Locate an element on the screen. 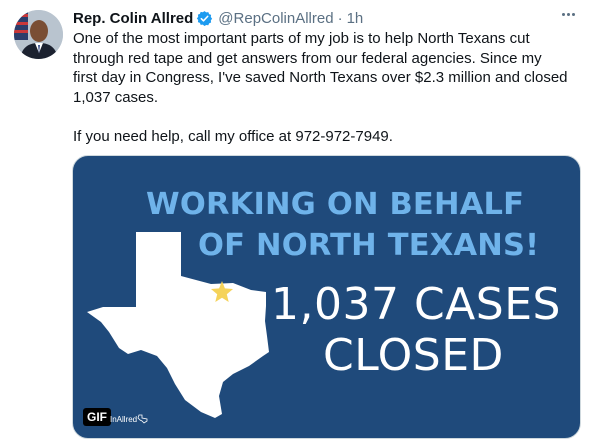 This screenshot has height=443, width=593. watermark-text: InAllred is located at coordinates (124, 419).